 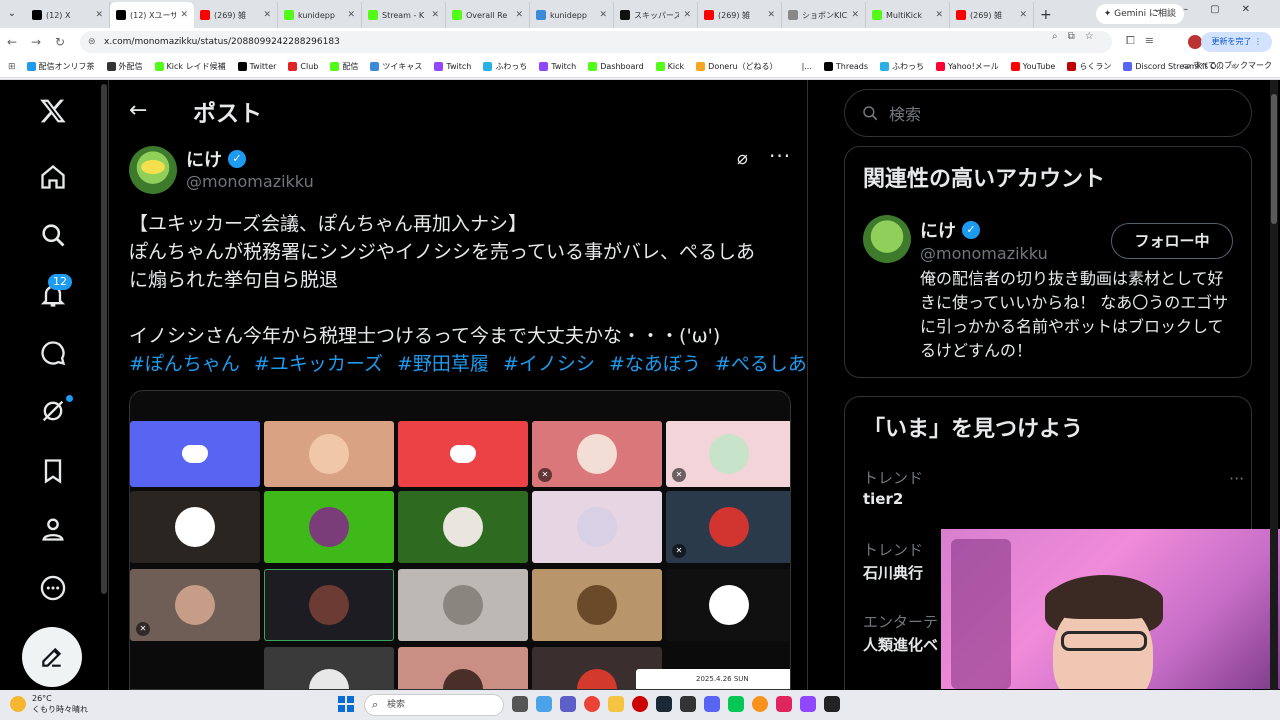 What do you see at coordinates (950, 230) in the screenshot?
I see `related-name: にけ ✓` at bounding box center [950, 230].